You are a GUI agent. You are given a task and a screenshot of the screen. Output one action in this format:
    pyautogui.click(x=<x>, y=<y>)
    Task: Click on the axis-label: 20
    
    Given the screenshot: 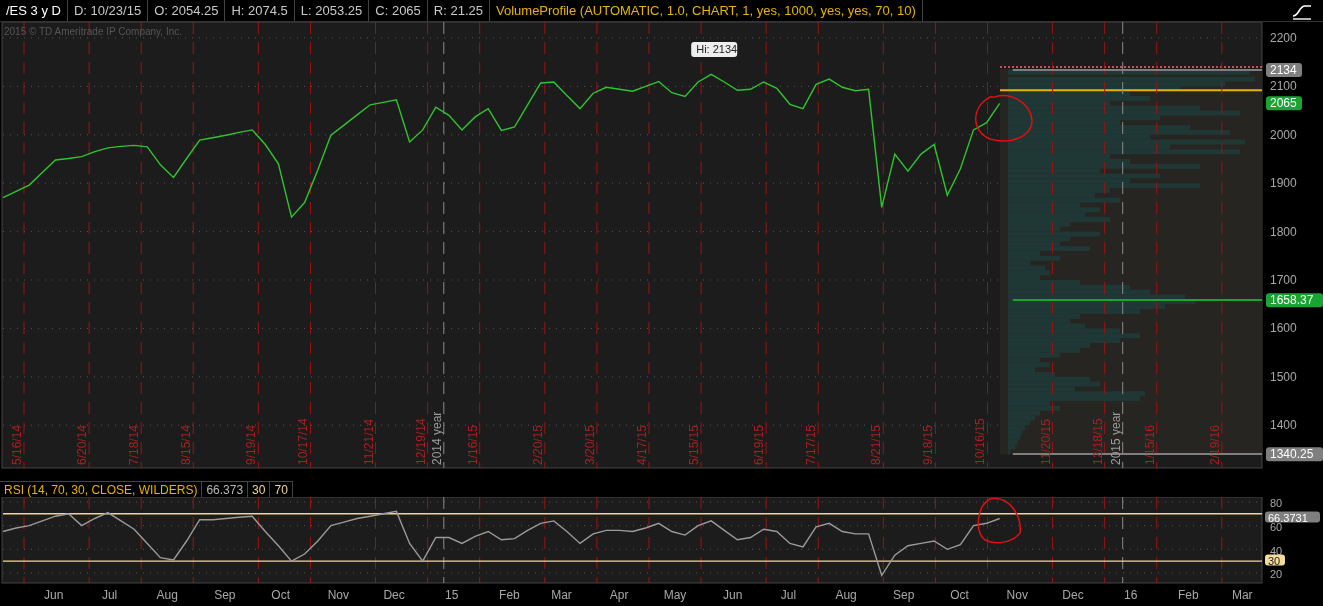 What is the action you would take?
    pyautogui.click(x=1276, y=574)
    